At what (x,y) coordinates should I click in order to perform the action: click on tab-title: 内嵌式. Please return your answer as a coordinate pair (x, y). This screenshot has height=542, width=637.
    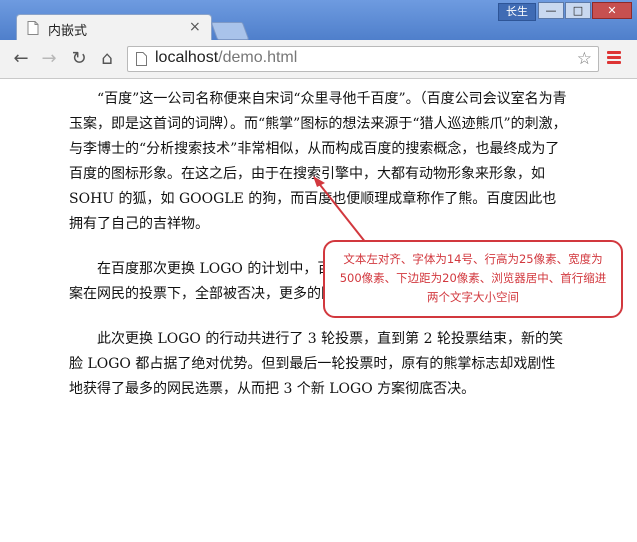
    Looking at the image, I should click on (68, 31).